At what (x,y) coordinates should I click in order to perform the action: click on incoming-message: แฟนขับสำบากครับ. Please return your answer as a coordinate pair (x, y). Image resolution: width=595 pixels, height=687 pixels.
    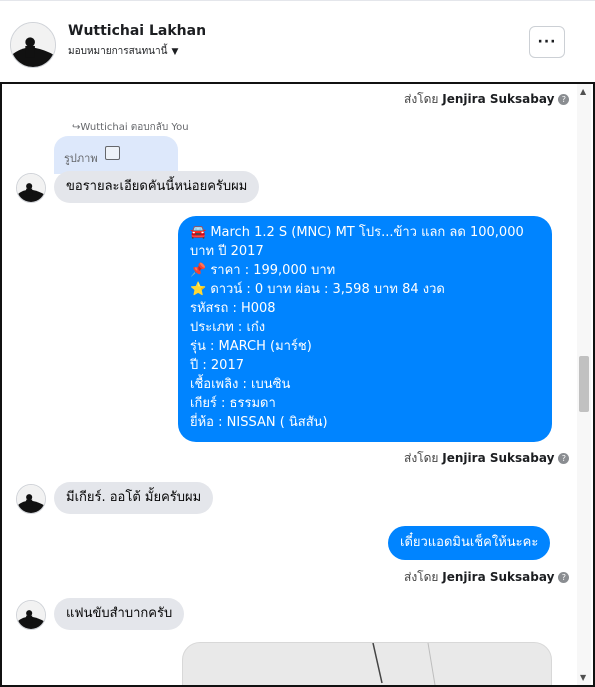
    Looking at the image, I should click on (119, 614).